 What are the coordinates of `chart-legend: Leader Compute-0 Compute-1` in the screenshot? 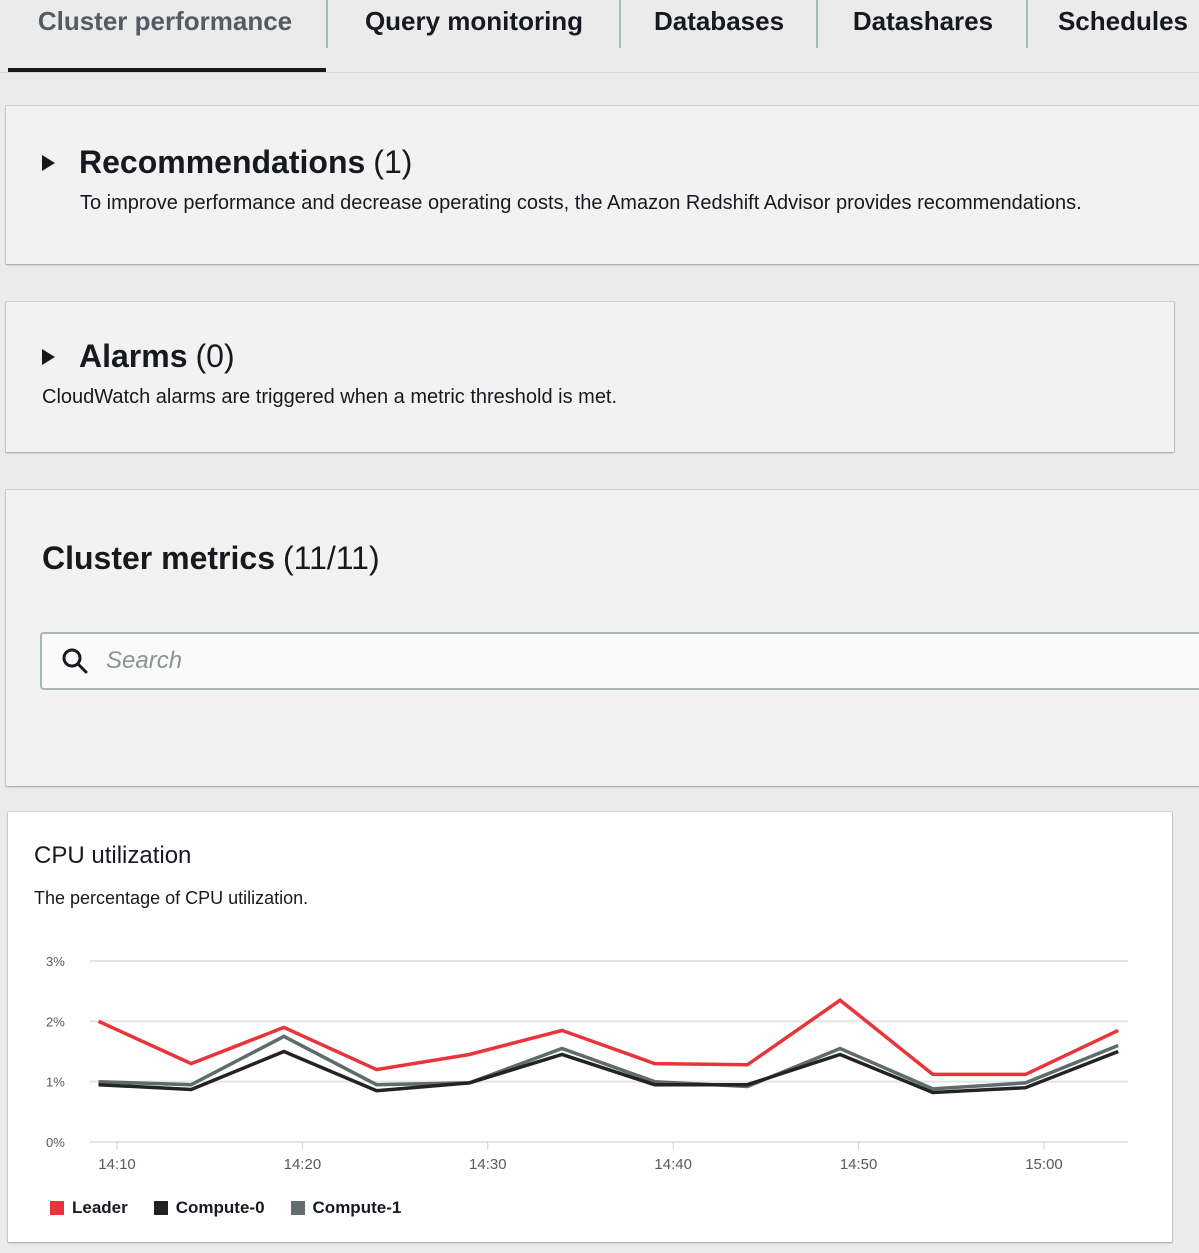 It's located at (238, 1208).